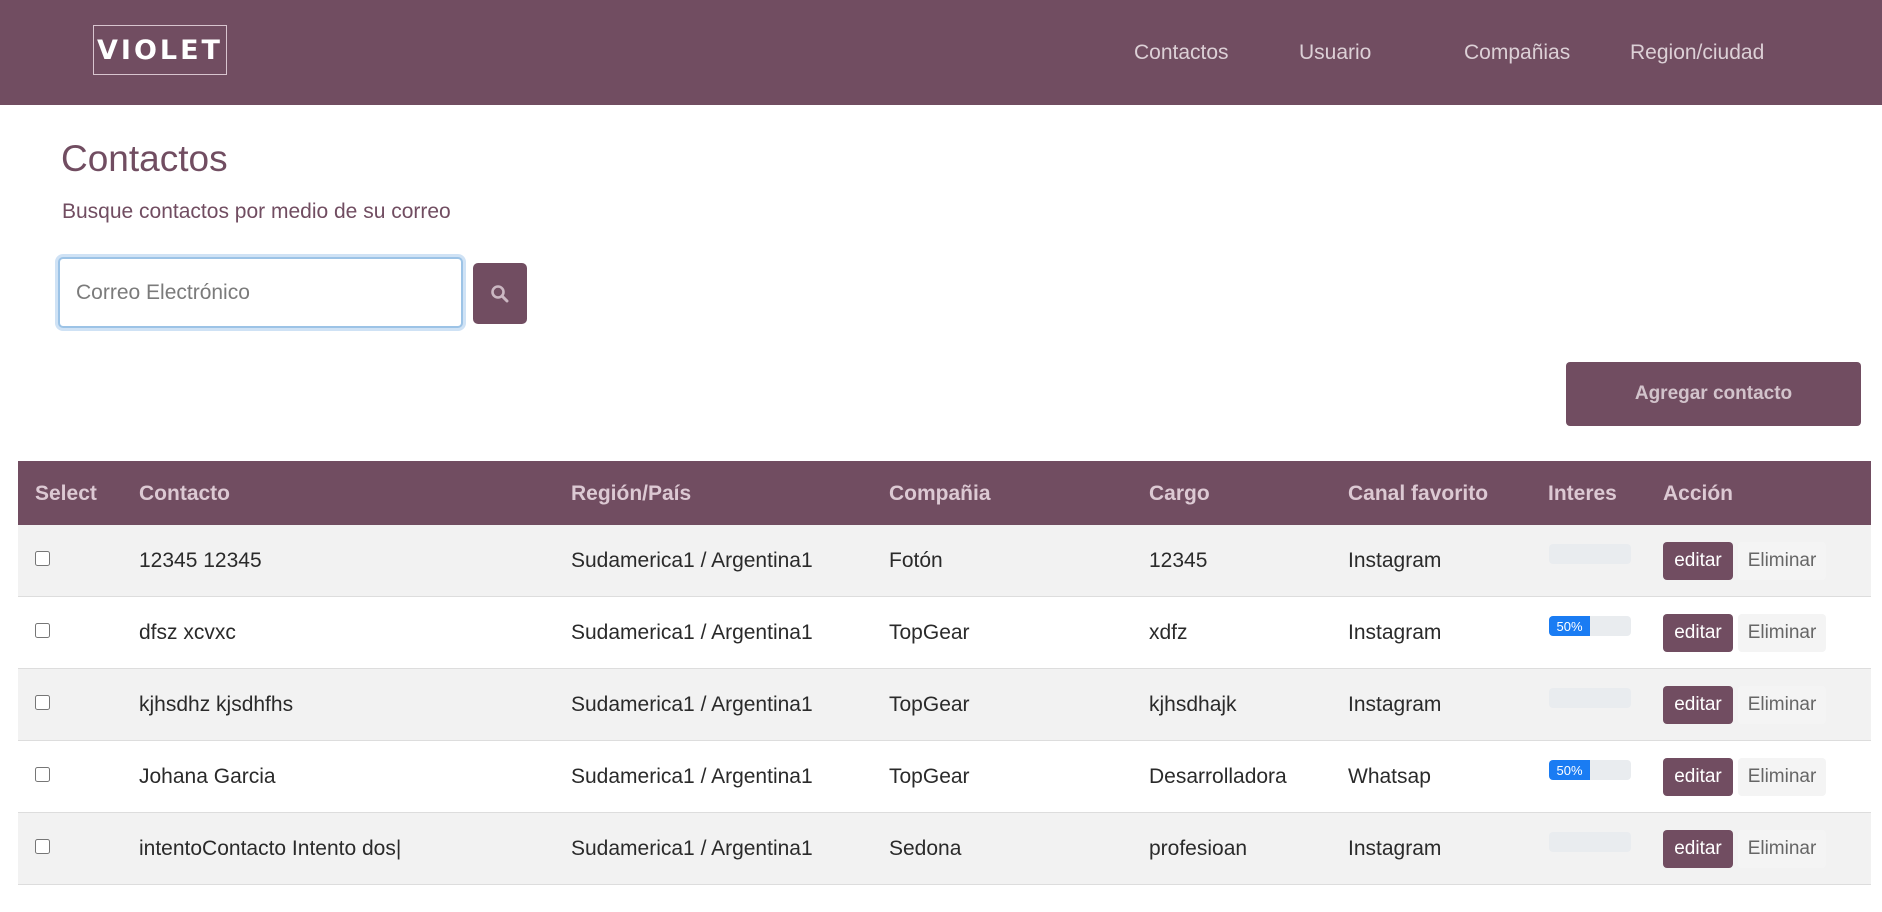  I want to click on contact-position: Desarrolladora, so click(1218, 776).